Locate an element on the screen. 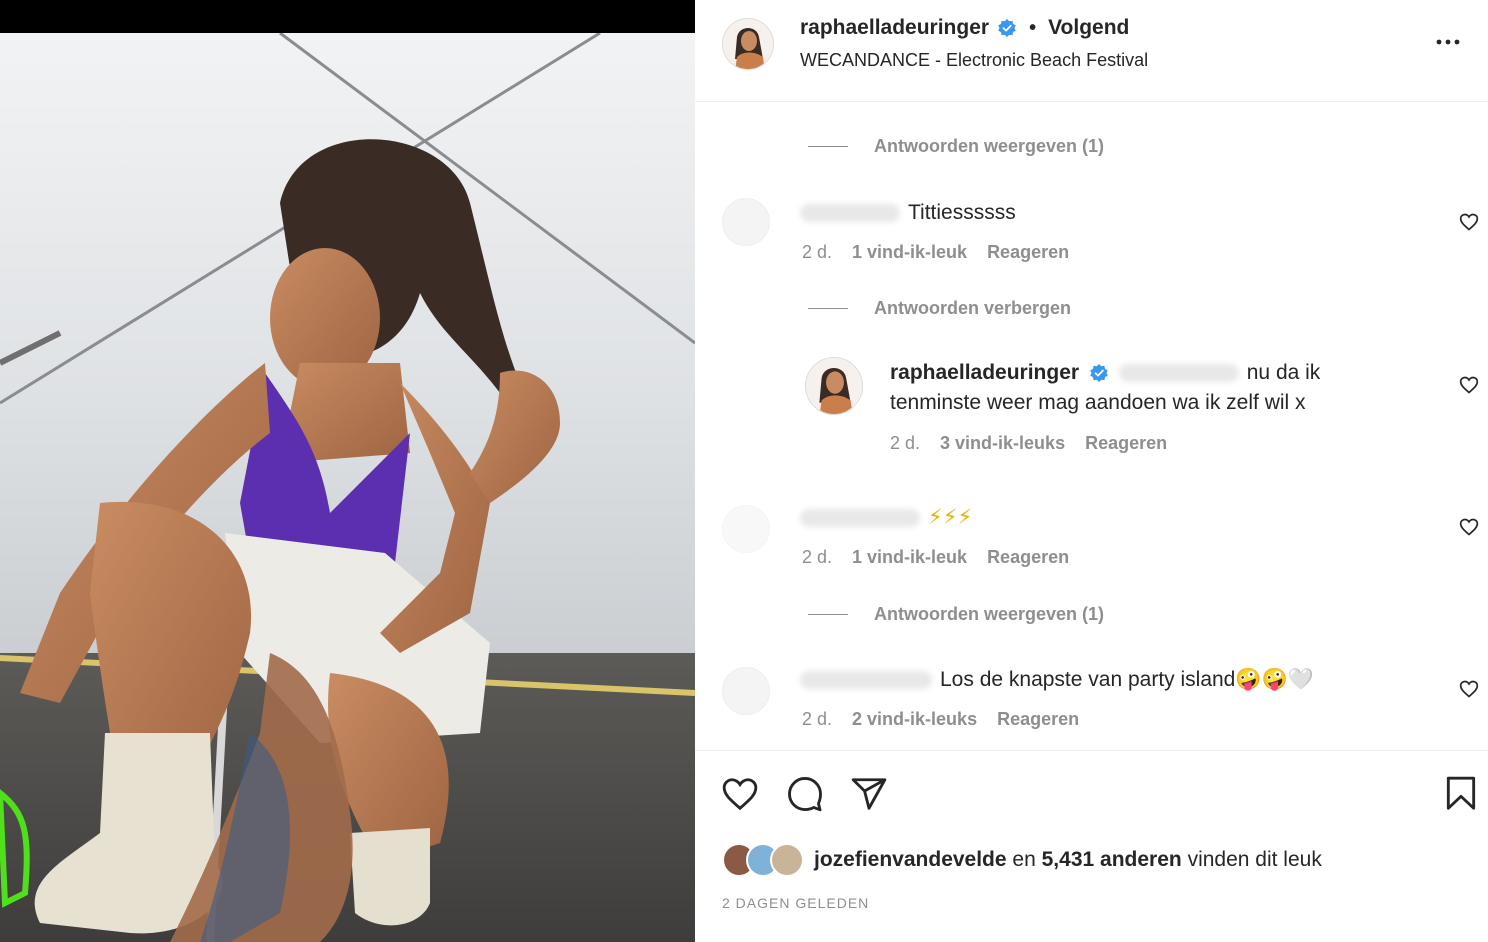 This screenshot has height=942, width=1488. header-user-row: raphaelladeuringer • Volgend is located at coordinates (964, 28).